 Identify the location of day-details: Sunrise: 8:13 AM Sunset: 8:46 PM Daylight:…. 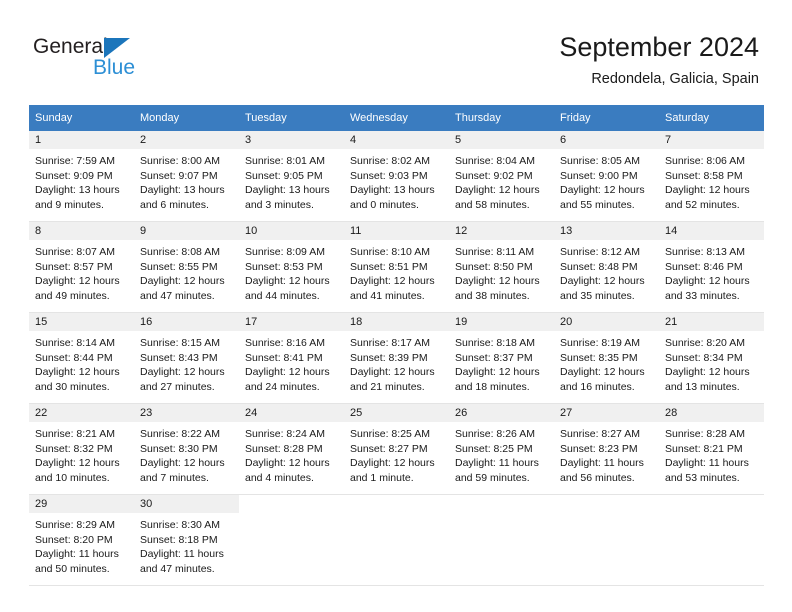
(711, 271).